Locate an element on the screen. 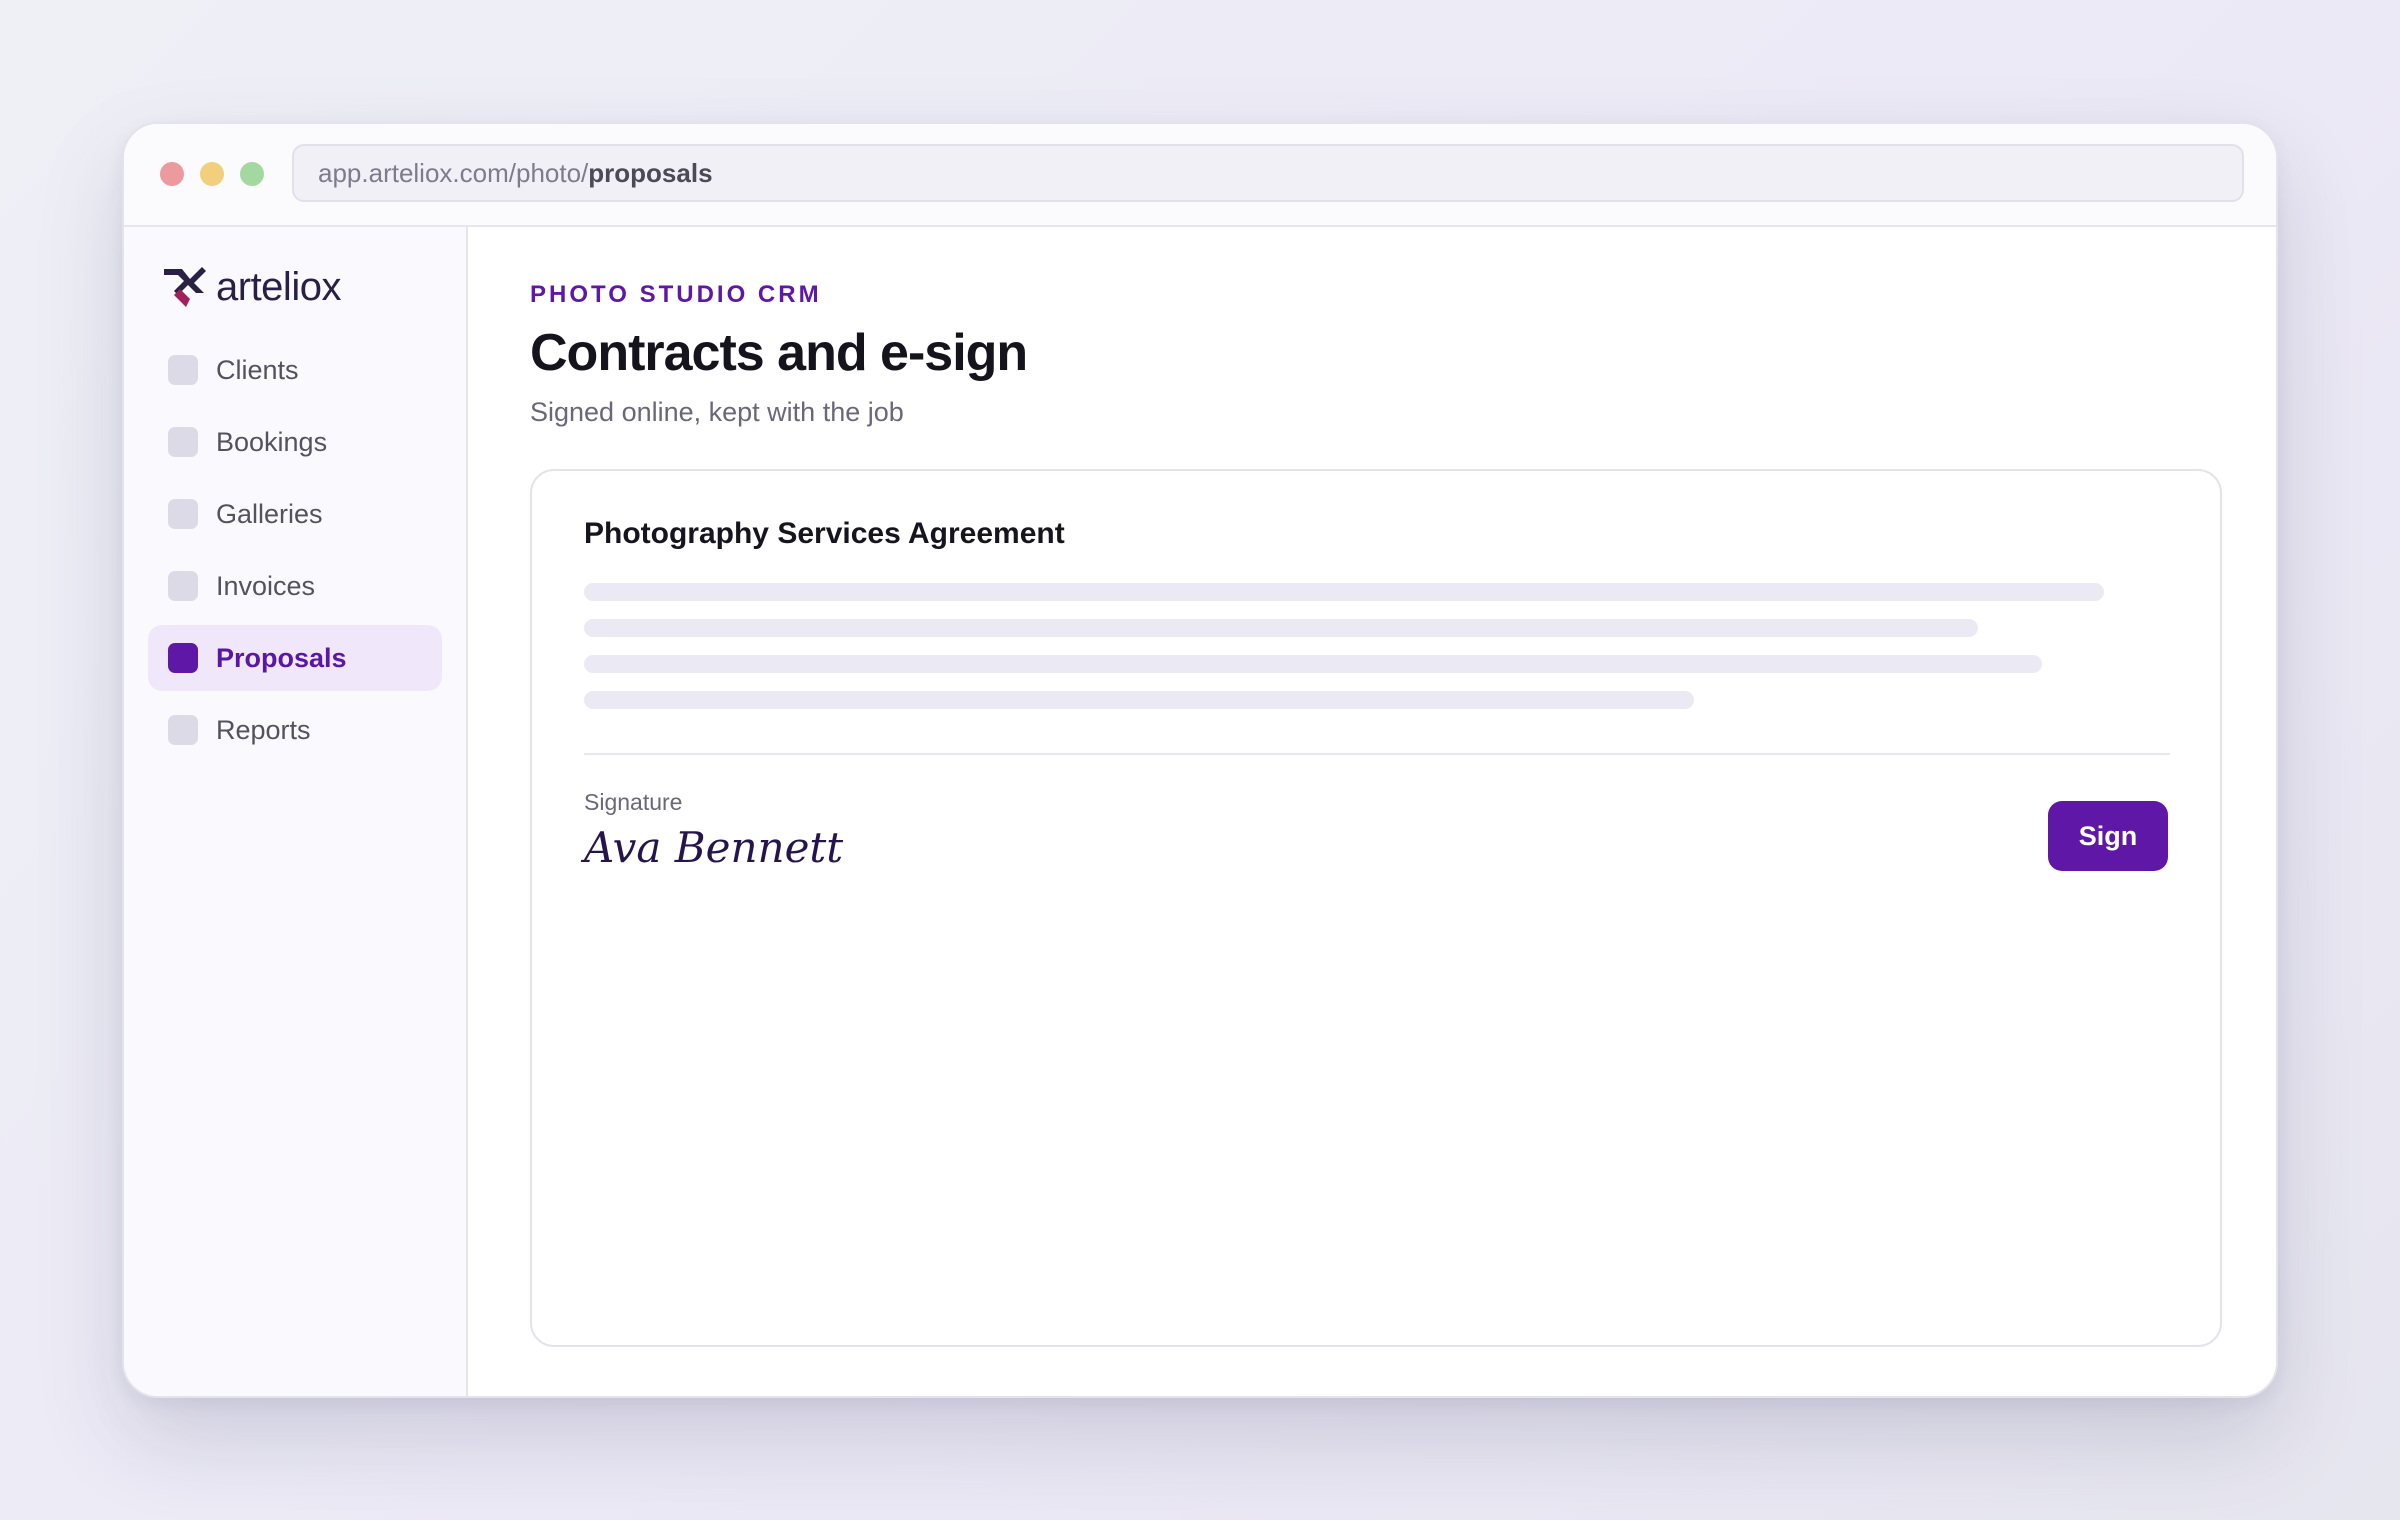 This screenshot has width=2400, height=1520. arteliox-logo-icon is located at coordinates (185, 287).